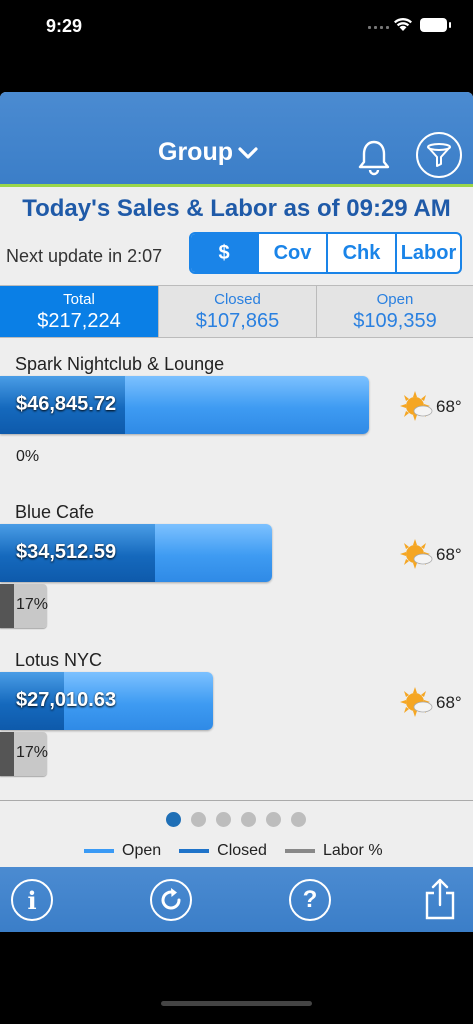 The image size is (473, 1024). I want to click on sales-bar: $34,512.59, so click(136, 553).